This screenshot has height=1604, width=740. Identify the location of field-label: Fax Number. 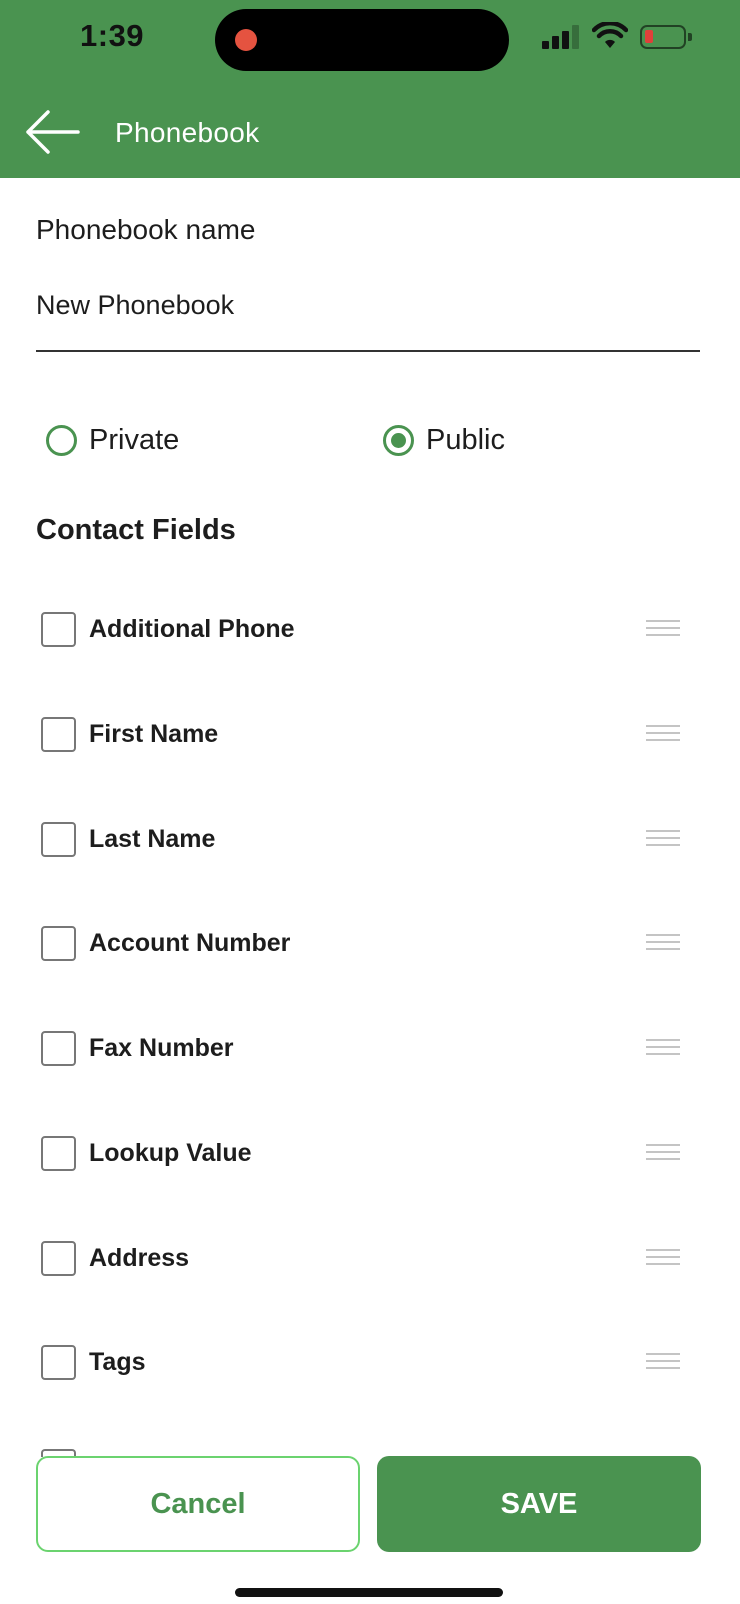
(161, 1047).